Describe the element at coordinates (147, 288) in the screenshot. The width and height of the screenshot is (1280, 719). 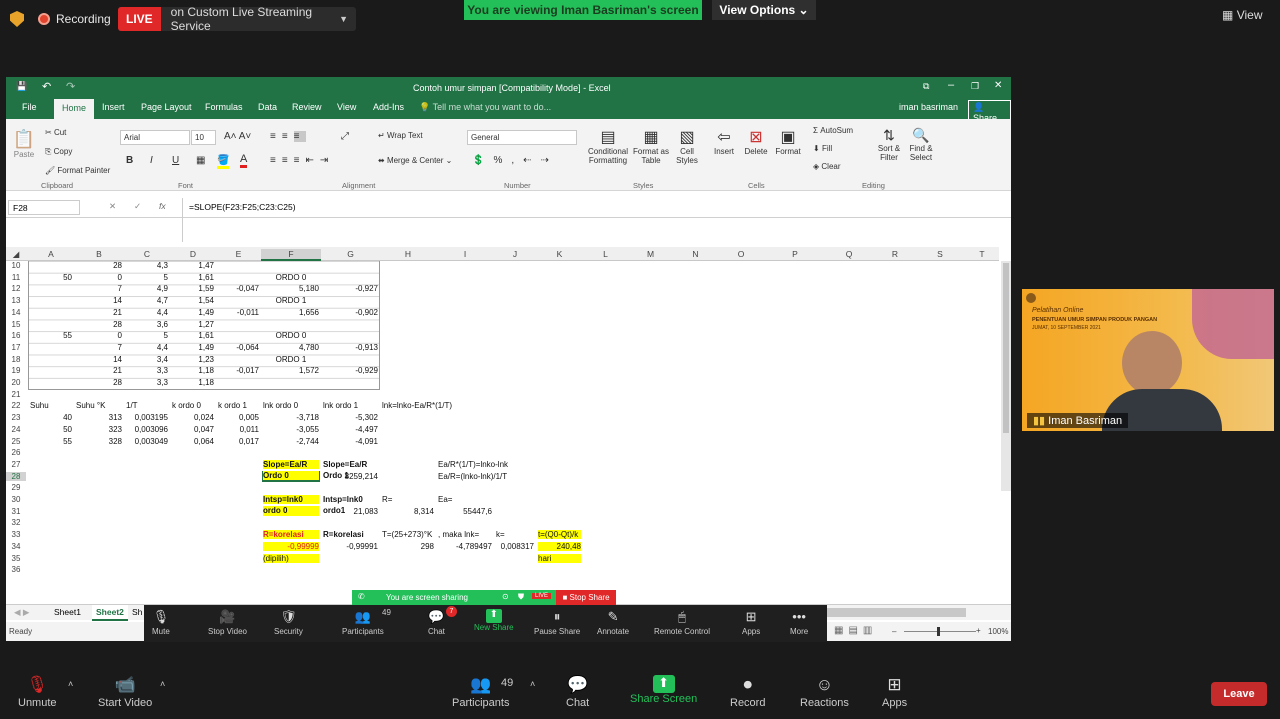
I see `cell-C12: 4,9` at that location.